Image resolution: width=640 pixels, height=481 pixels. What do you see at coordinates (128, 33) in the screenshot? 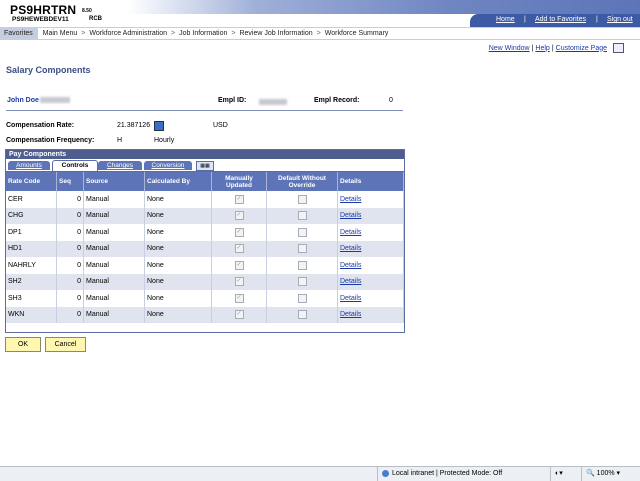
I see `breadcrumb-workforce-administration: Workforce Administration` at bounding box center [128, 33].